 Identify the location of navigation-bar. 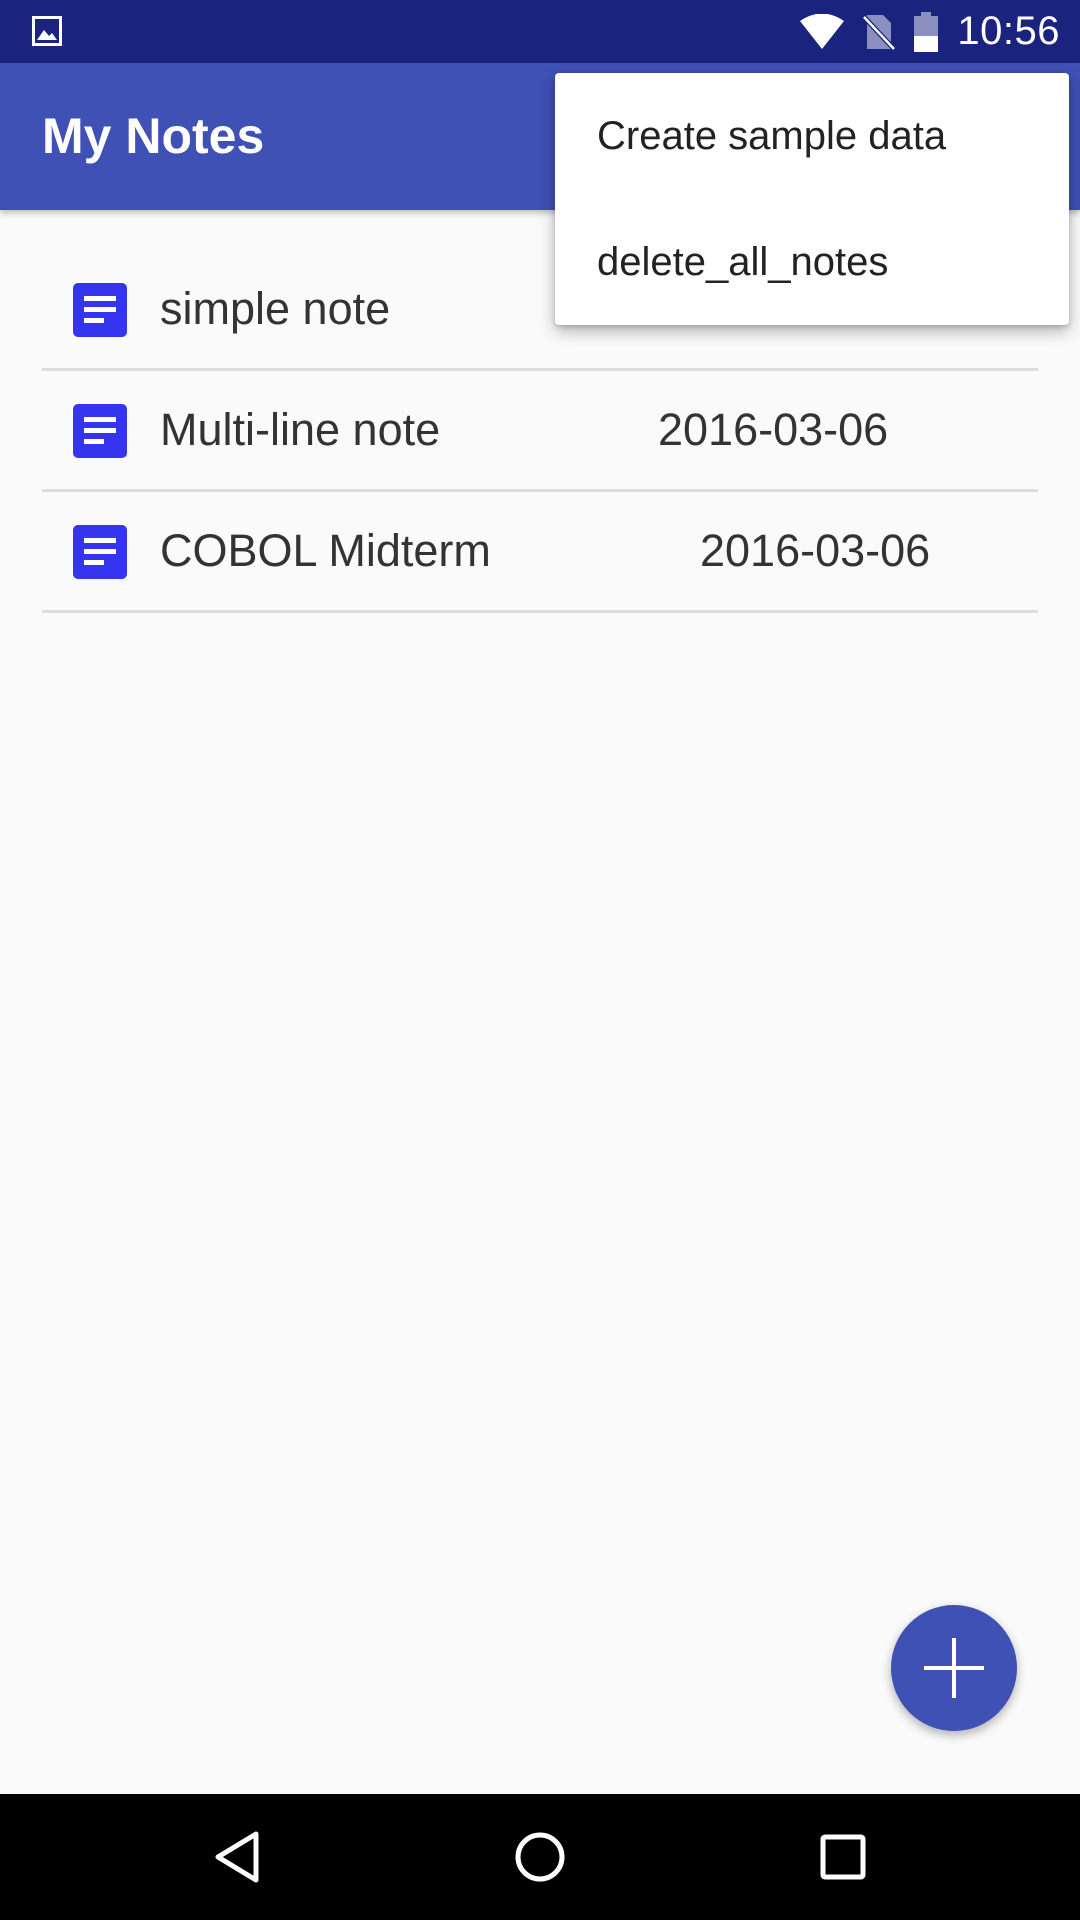
(540, 1857).